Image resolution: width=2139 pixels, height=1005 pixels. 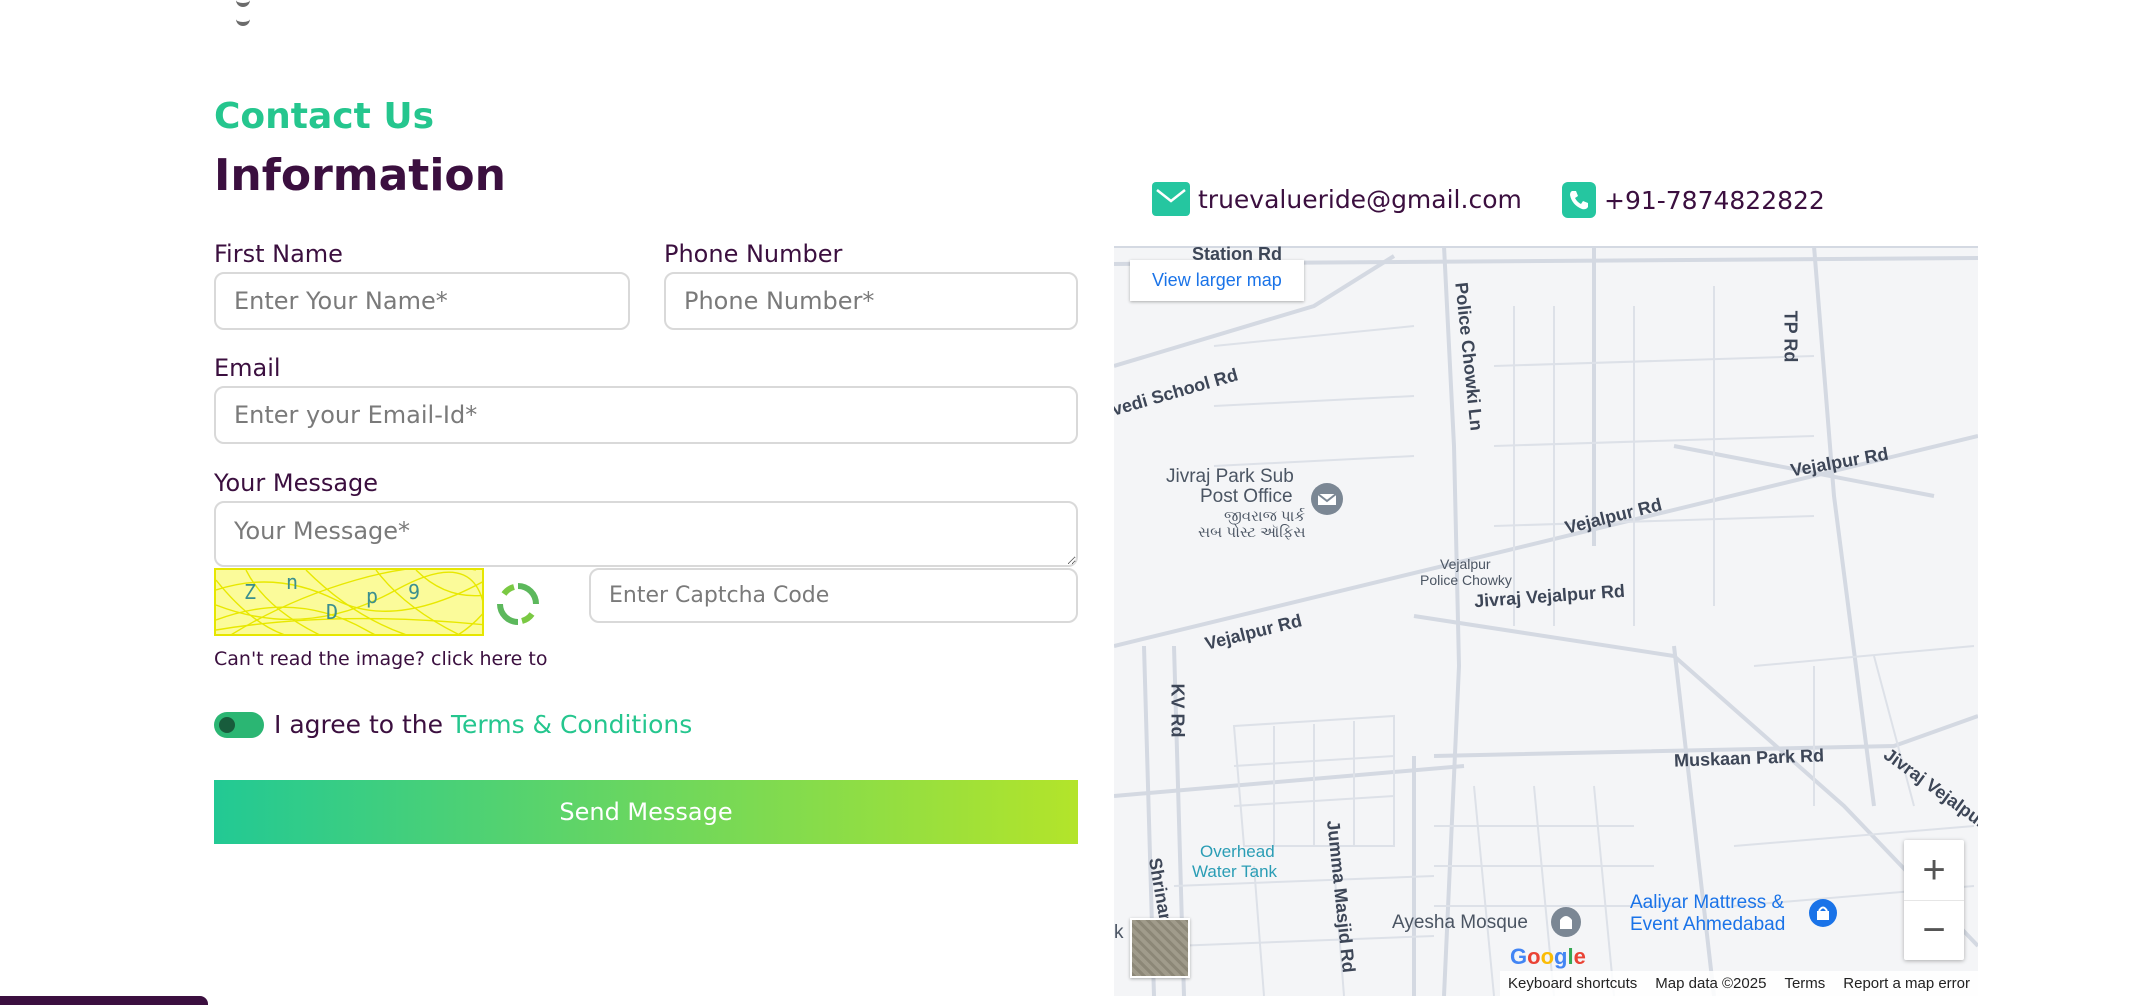 I want to click on agree-text: I agree to the Terms & Conditions, so click(x=483, y=724).